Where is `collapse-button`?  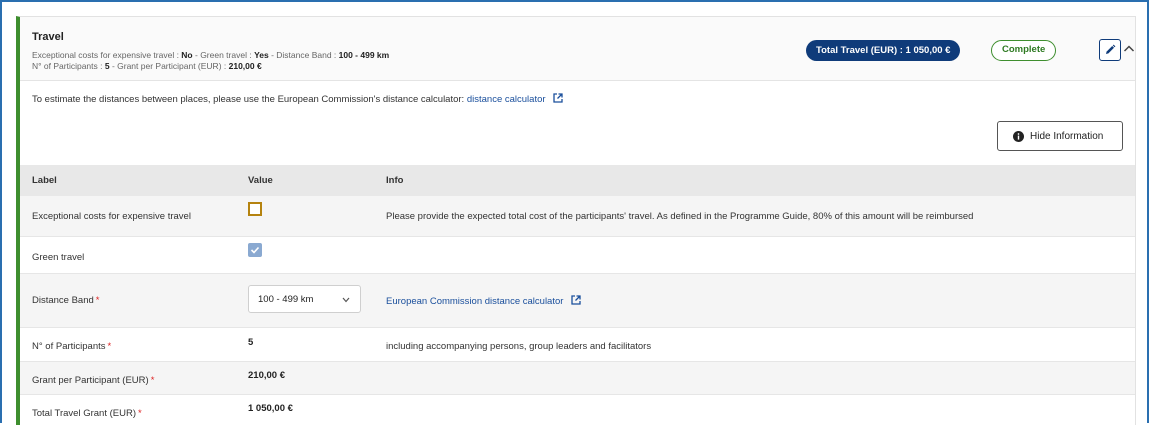
collapse-button is located at coordinates (1129, 49).